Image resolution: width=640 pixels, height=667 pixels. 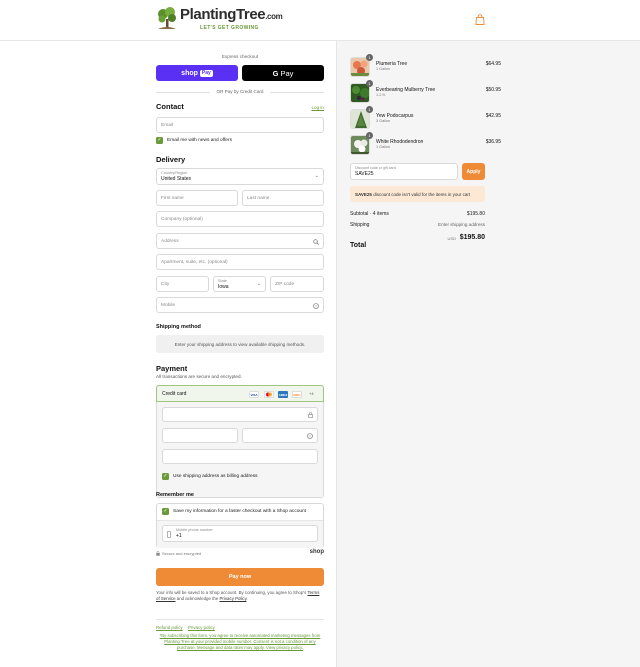 What do you see at coordinates (168, 305) in the screenshot?
I see `mobile-placeholder: Mobile` at bounding box center [168, 305].